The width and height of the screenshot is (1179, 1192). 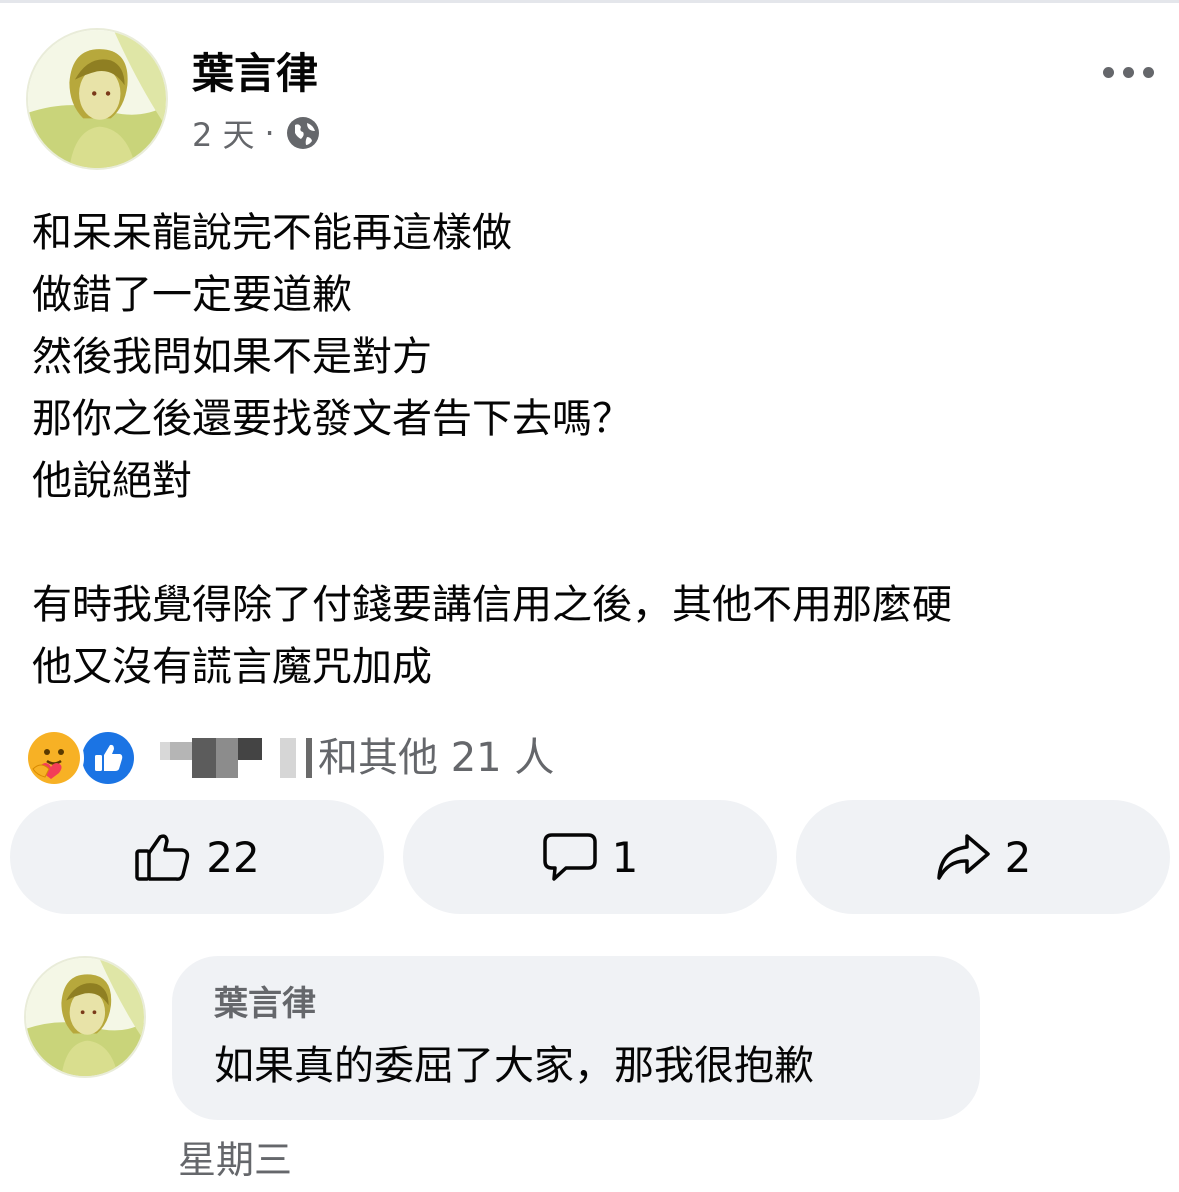 I want to click on thumbs-up-icon, so click(x=162, y=857).